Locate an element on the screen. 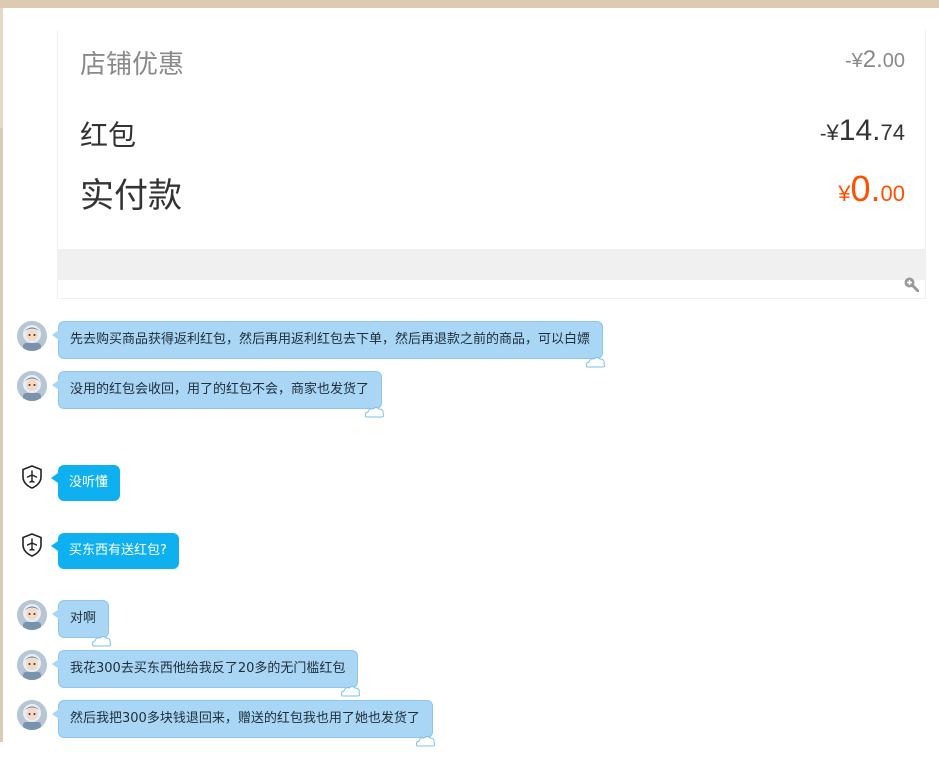  chat-message-row: 买东西有送红包? is located at coordinates (469, 553).